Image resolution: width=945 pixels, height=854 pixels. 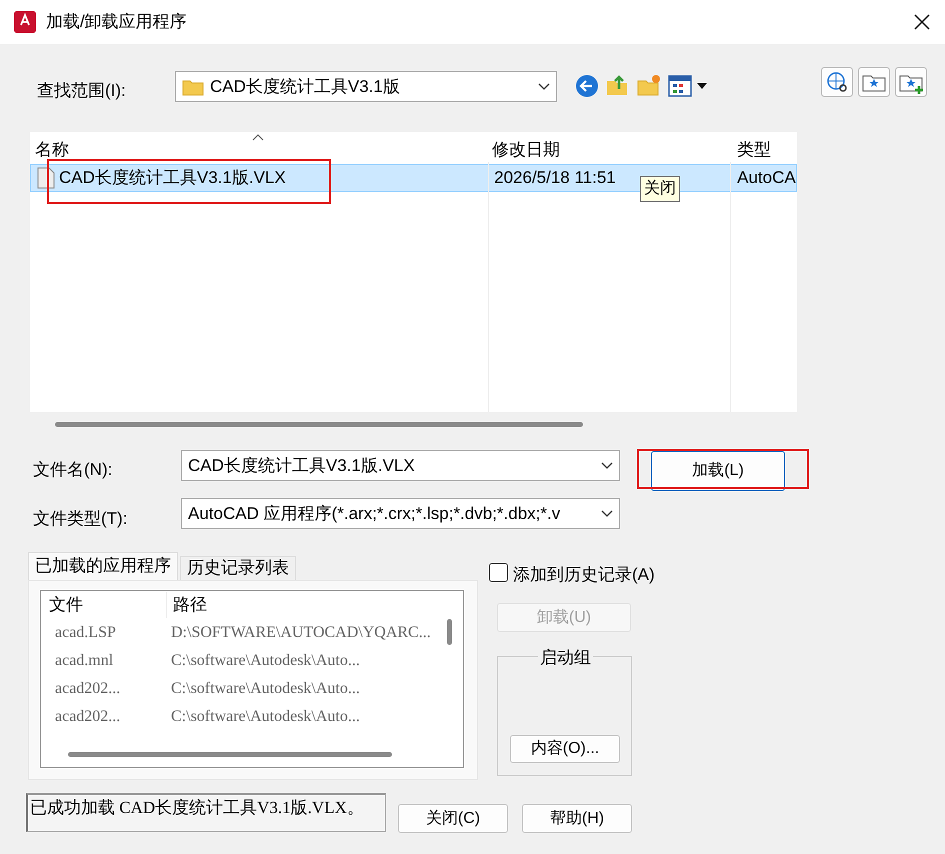 I want to click on file-name: CAD长度统计工具V3.1版.VLX, so click(x=173, y=178).